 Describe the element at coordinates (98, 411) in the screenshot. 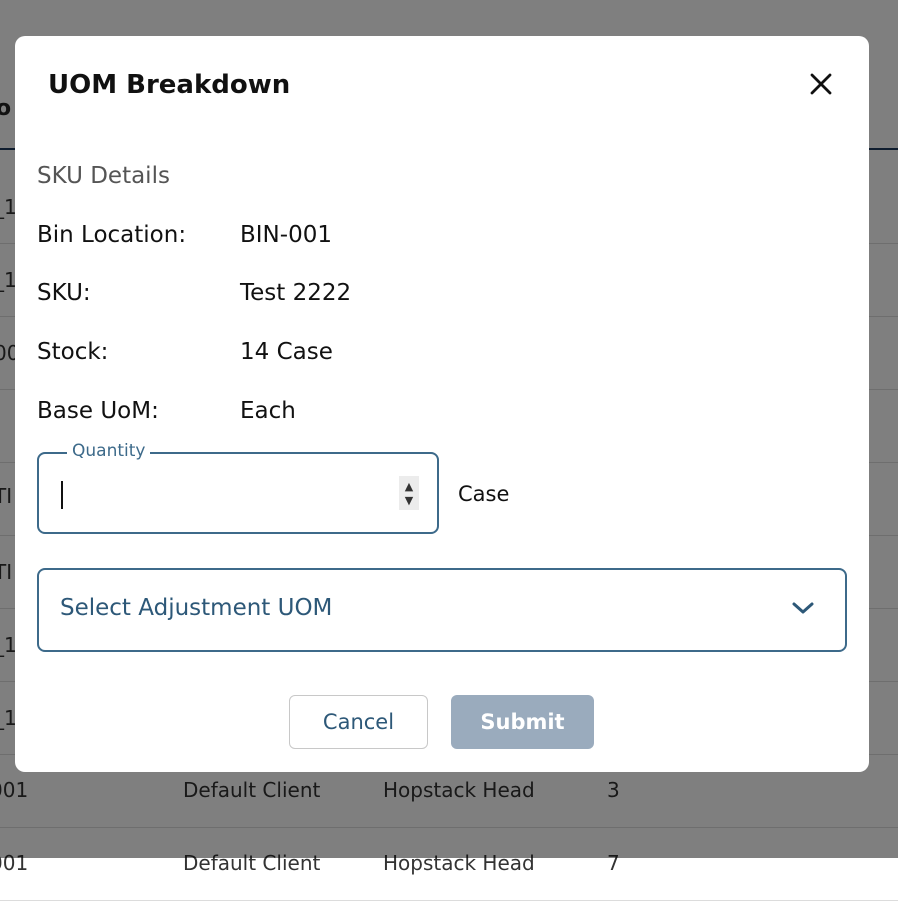

I see `base-uom-label: Base UoM:` at that location.